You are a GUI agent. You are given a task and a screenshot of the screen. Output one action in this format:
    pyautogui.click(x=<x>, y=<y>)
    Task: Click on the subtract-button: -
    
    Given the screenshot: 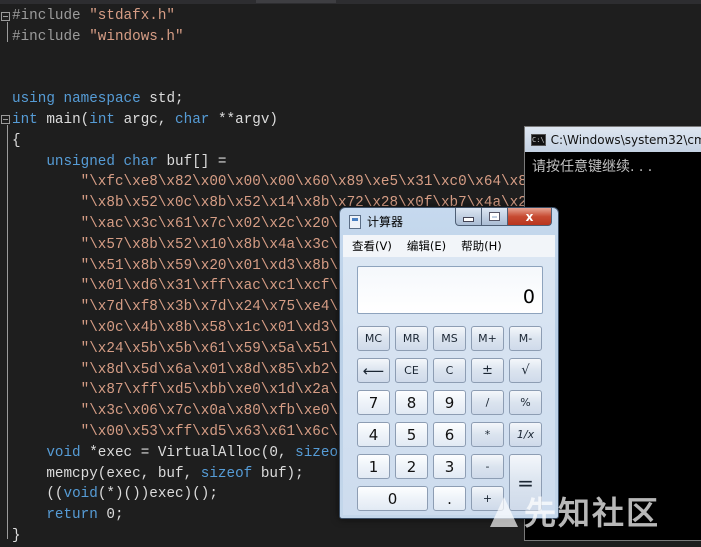 What is the action you would take?
    pyautogui.click(x=487, y=466)
    